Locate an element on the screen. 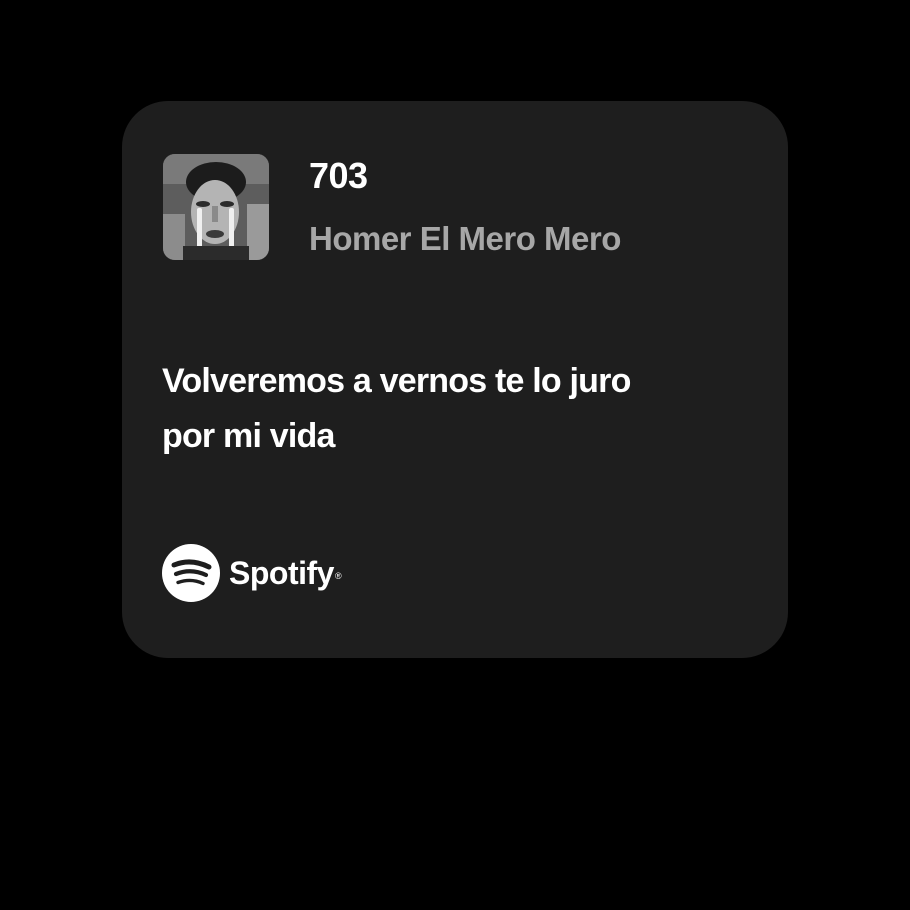  lyrics-line: Volveremos a vernos te lo juro is located at coordinates (396, 381).